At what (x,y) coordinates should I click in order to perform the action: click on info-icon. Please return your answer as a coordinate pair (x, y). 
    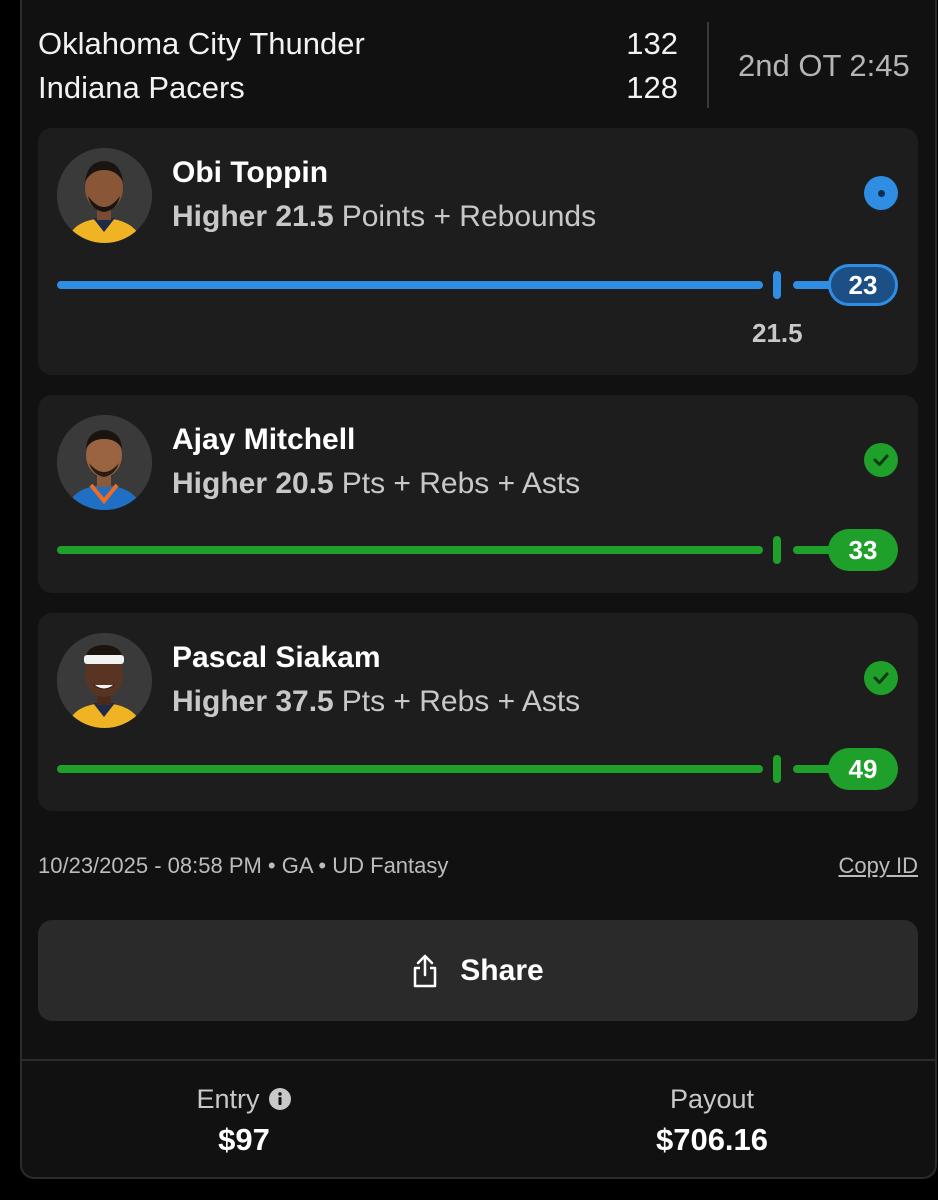
    Looking at the image, I should click on (280, 1099).